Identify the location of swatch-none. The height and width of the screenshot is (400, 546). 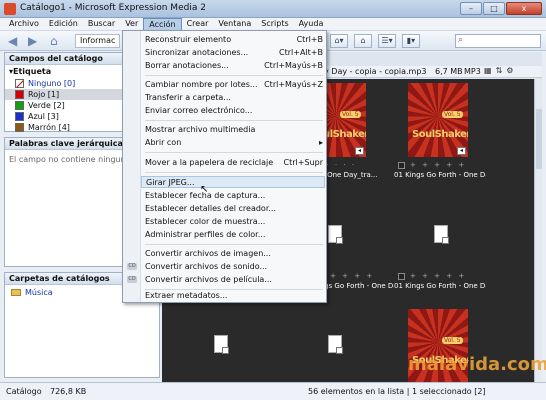
(19, 83).